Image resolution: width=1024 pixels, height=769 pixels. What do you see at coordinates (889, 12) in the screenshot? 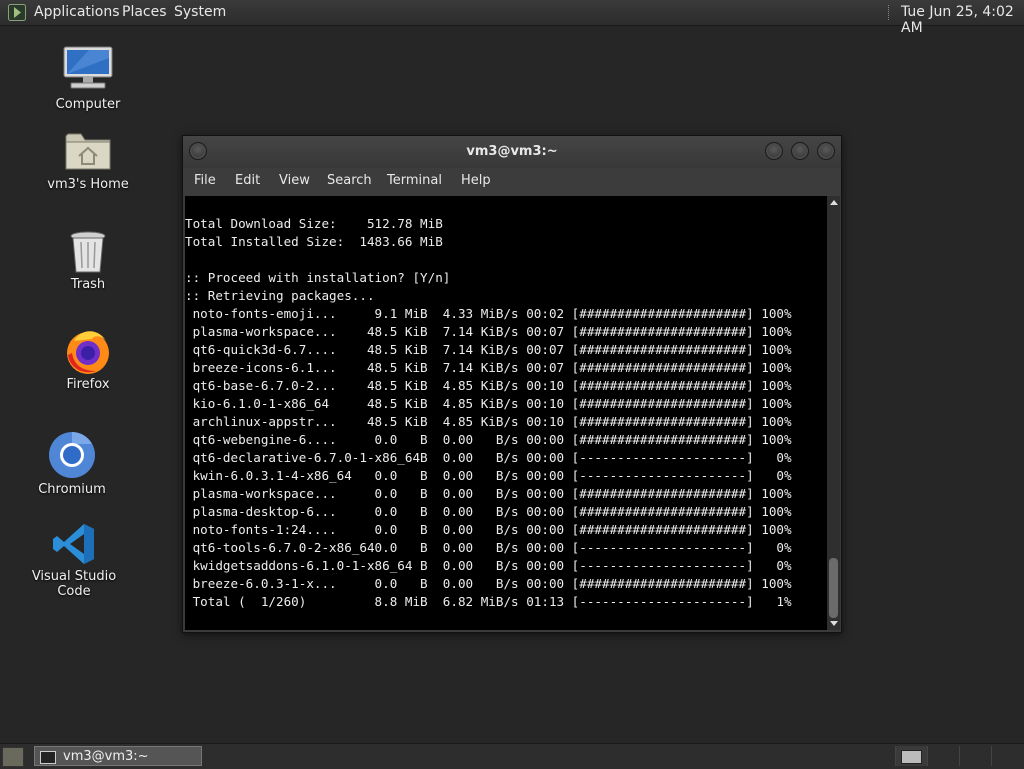
I see `panel-separator` at bounding box center [889, 12].